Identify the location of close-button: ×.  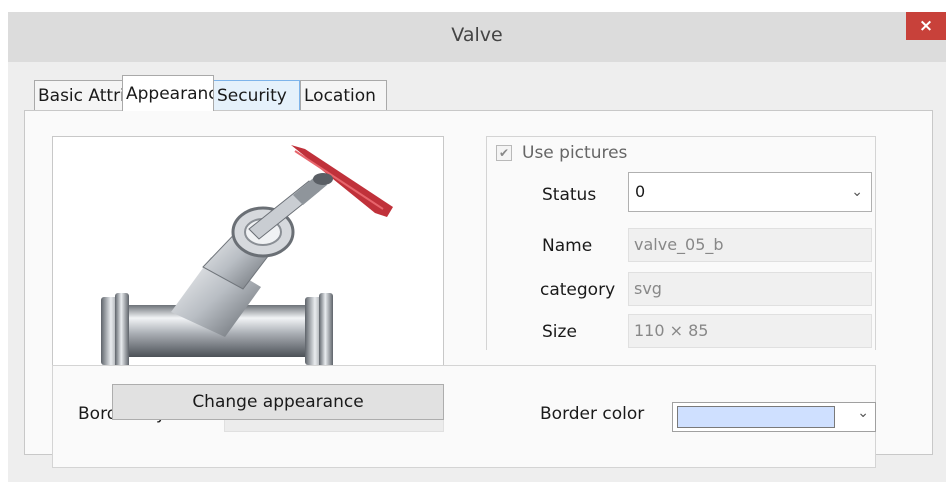
(926, 26).